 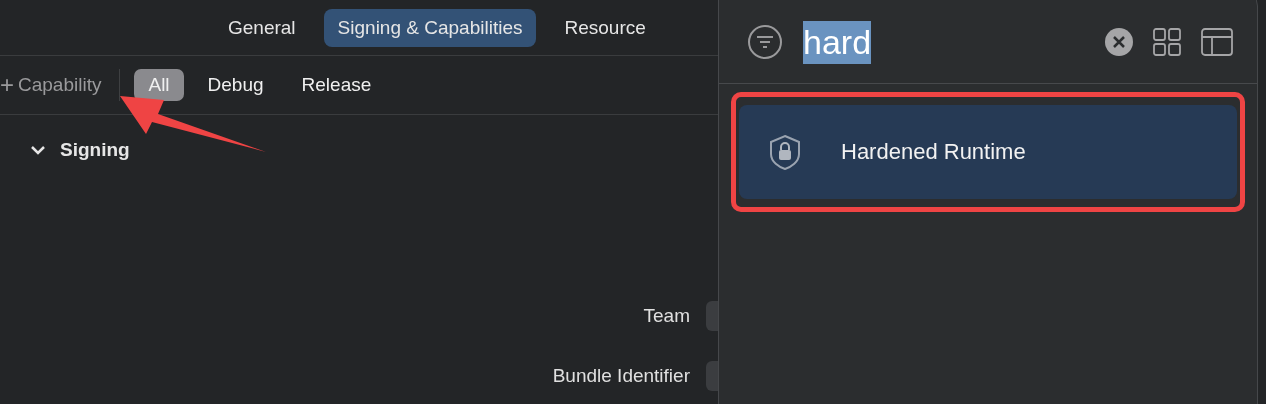 What do you see at coordinates (605, 27) in the screenshot?
I see `tab: Resource` at bounding box center [605, 27].